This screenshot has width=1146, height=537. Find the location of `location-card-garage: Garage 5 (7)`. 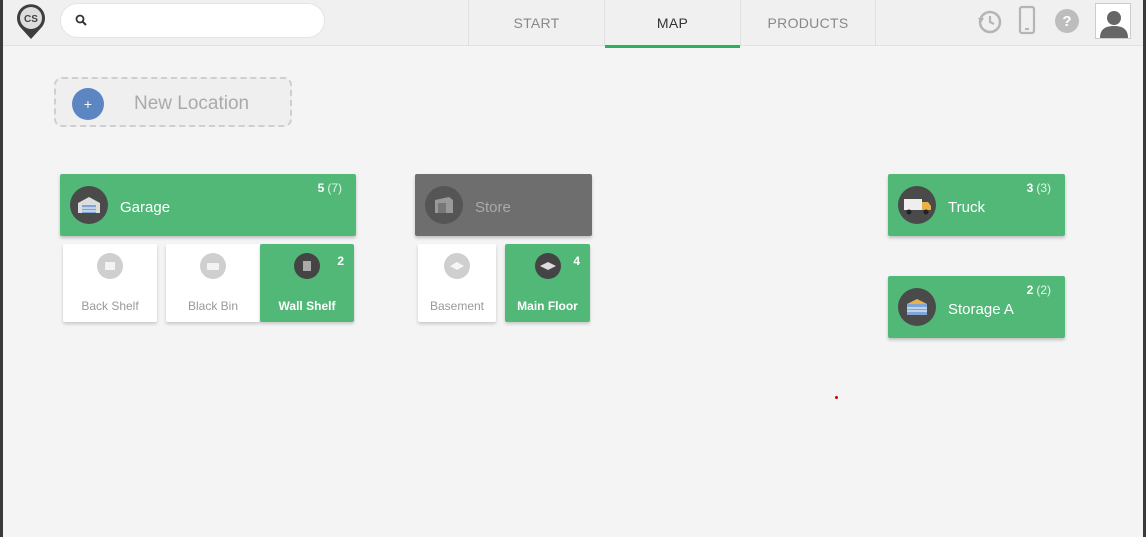

location-card-garage: Garage 5 (7) is located at coordinates (208, 205).